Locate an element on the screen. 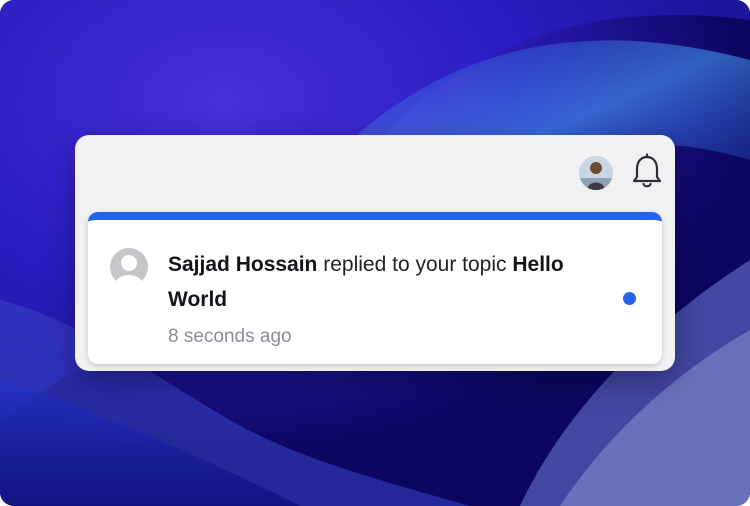  unread-indicator is located at coordinates (629, 298).